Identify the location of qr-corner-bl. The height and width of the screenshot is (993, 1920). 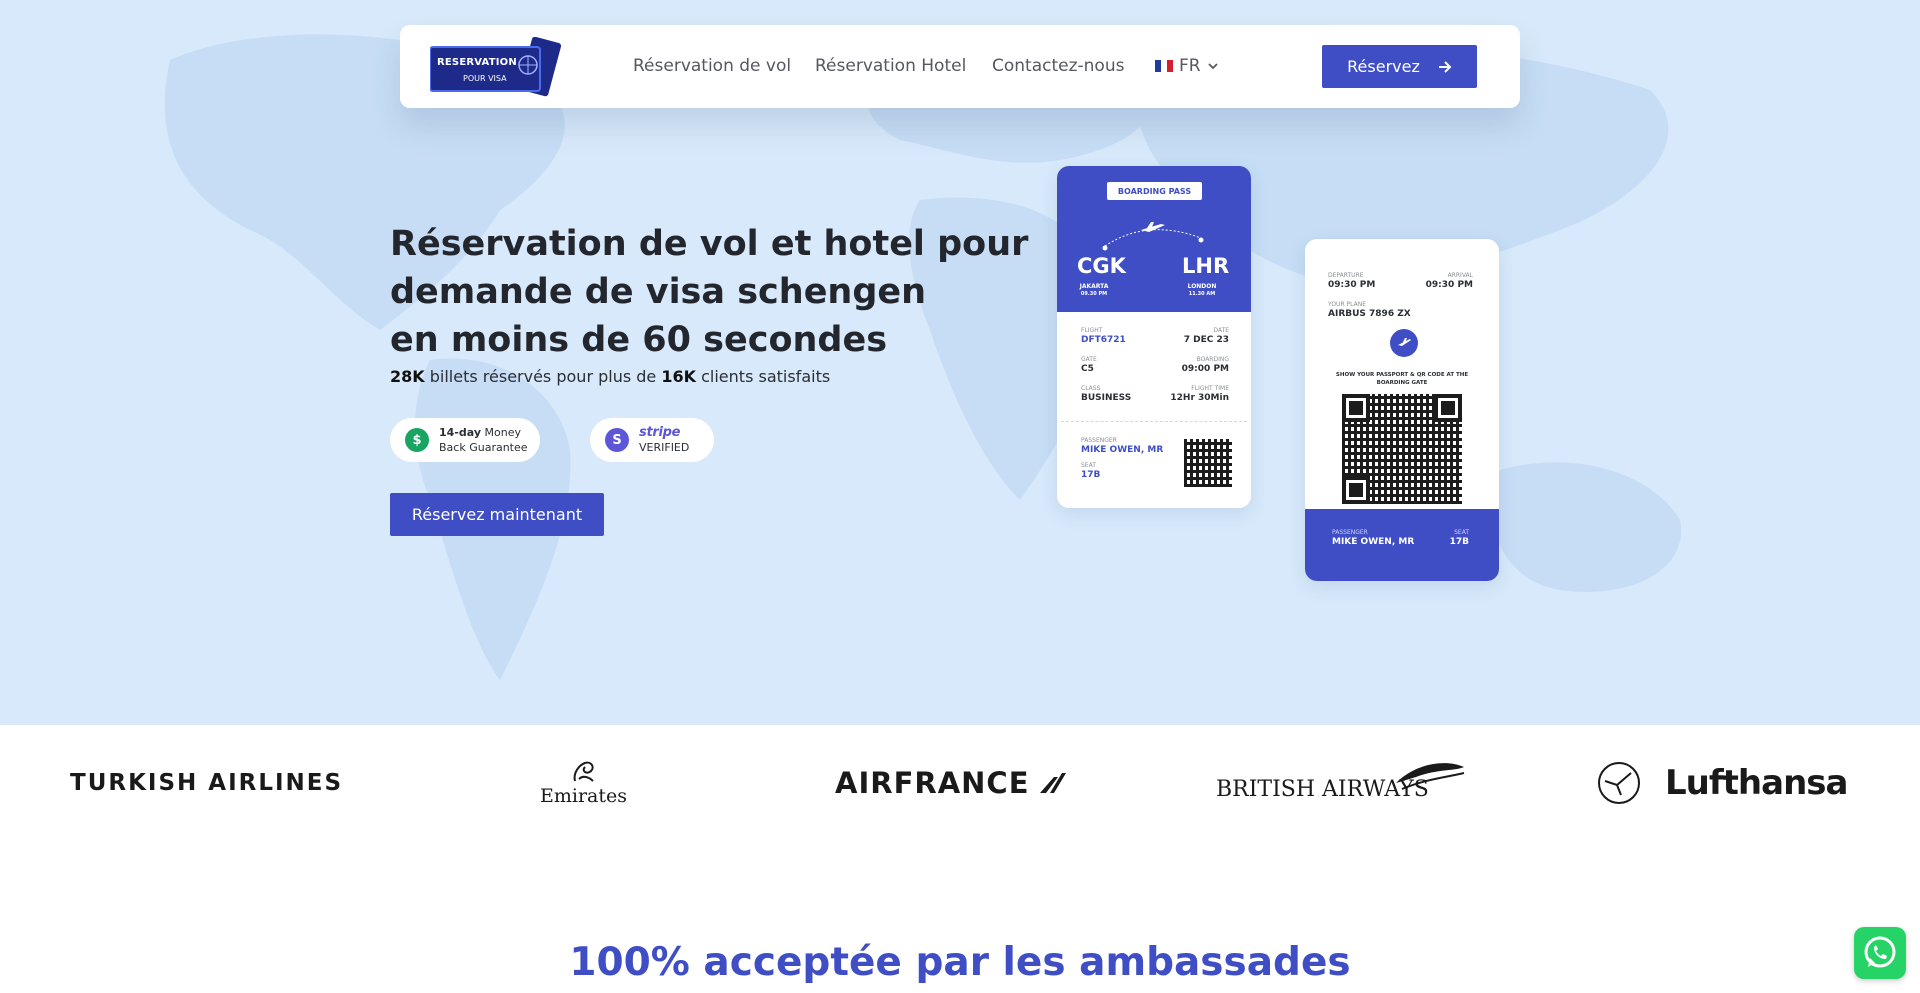
(1356, 490).